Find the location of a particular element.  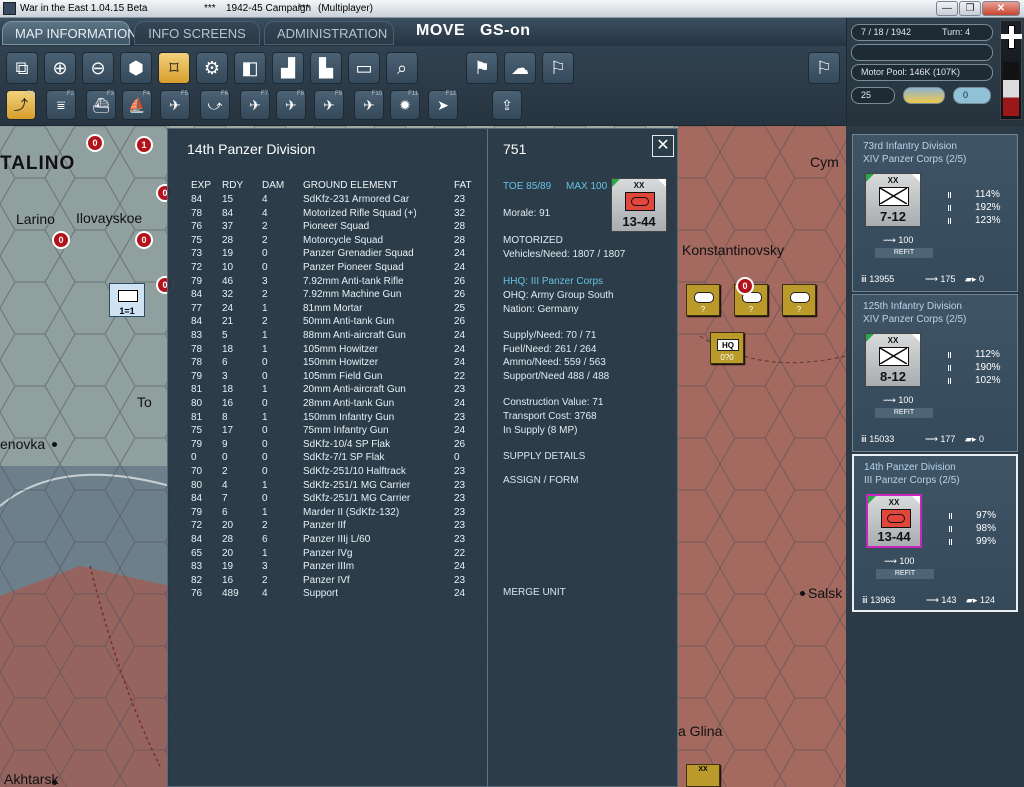

table-row: 83 5 1 88mm Anti-aircraft Gun 24 is located at coordinates (327, 336).